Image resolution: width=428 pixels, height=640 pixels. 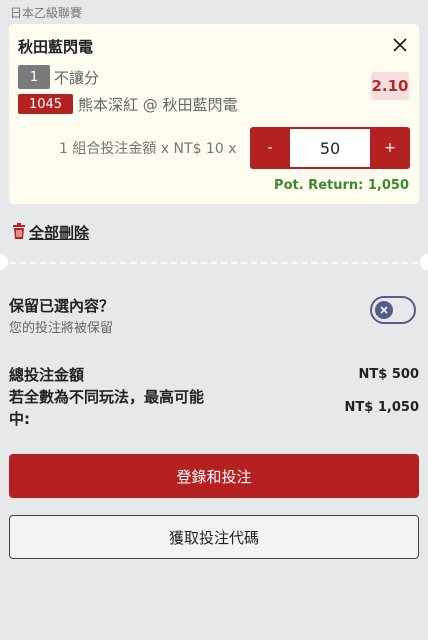 What do you see at coordinates (4, 262) in the screenshot?
I see `ticket-notch-left` at bounding box center [4, 262].